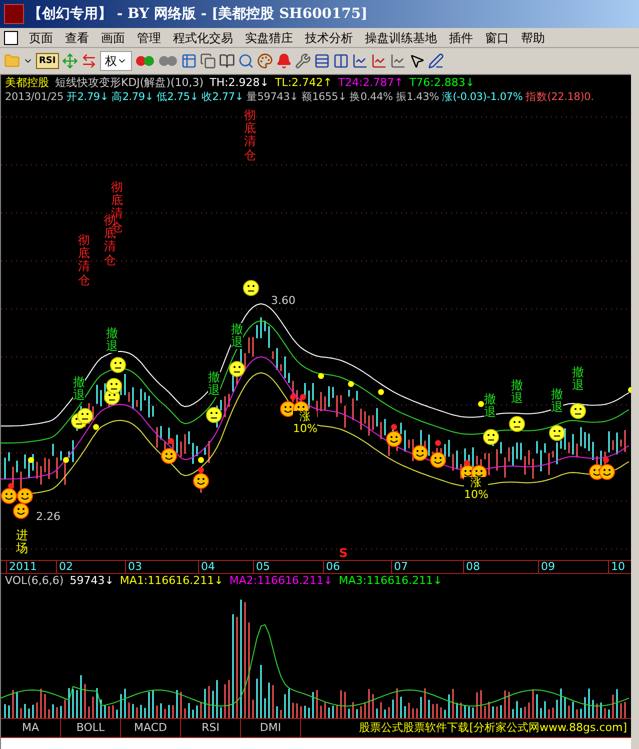 The image size is (639, 749). Describe the element at coordinates (329, 37) in the screenshot. I see `menu-item: 技术分析` at that location.